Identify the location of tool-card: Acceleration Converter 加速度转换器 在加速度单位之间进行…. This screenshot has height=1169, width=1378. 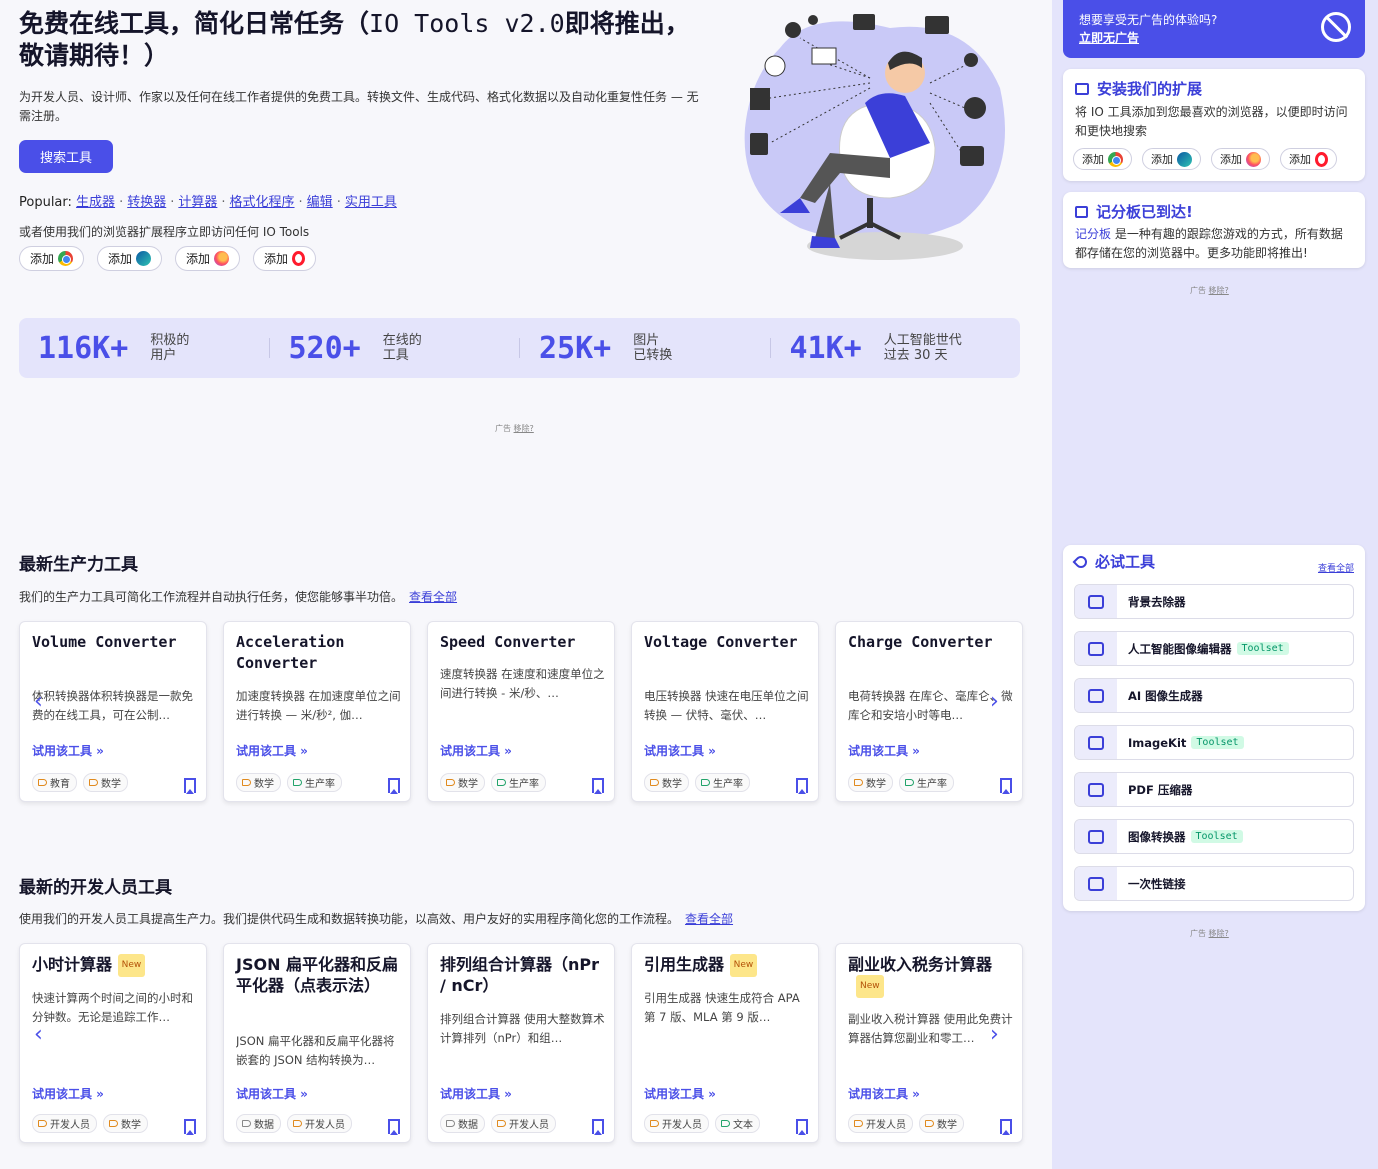
(317, 711).